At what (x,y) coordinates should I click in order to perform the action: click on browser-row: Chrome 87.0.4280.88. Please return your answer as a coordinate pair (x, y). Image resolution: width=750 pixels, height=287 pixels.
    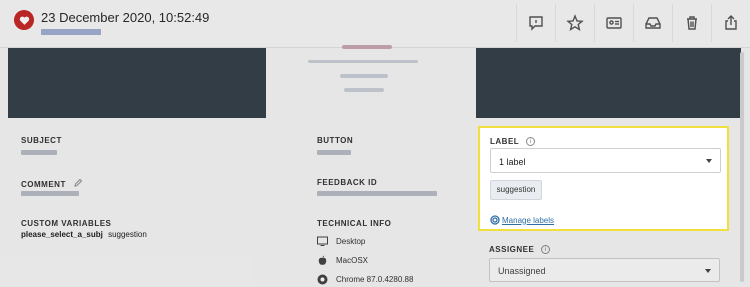
    Looking at the image, I should click on (365, 279).